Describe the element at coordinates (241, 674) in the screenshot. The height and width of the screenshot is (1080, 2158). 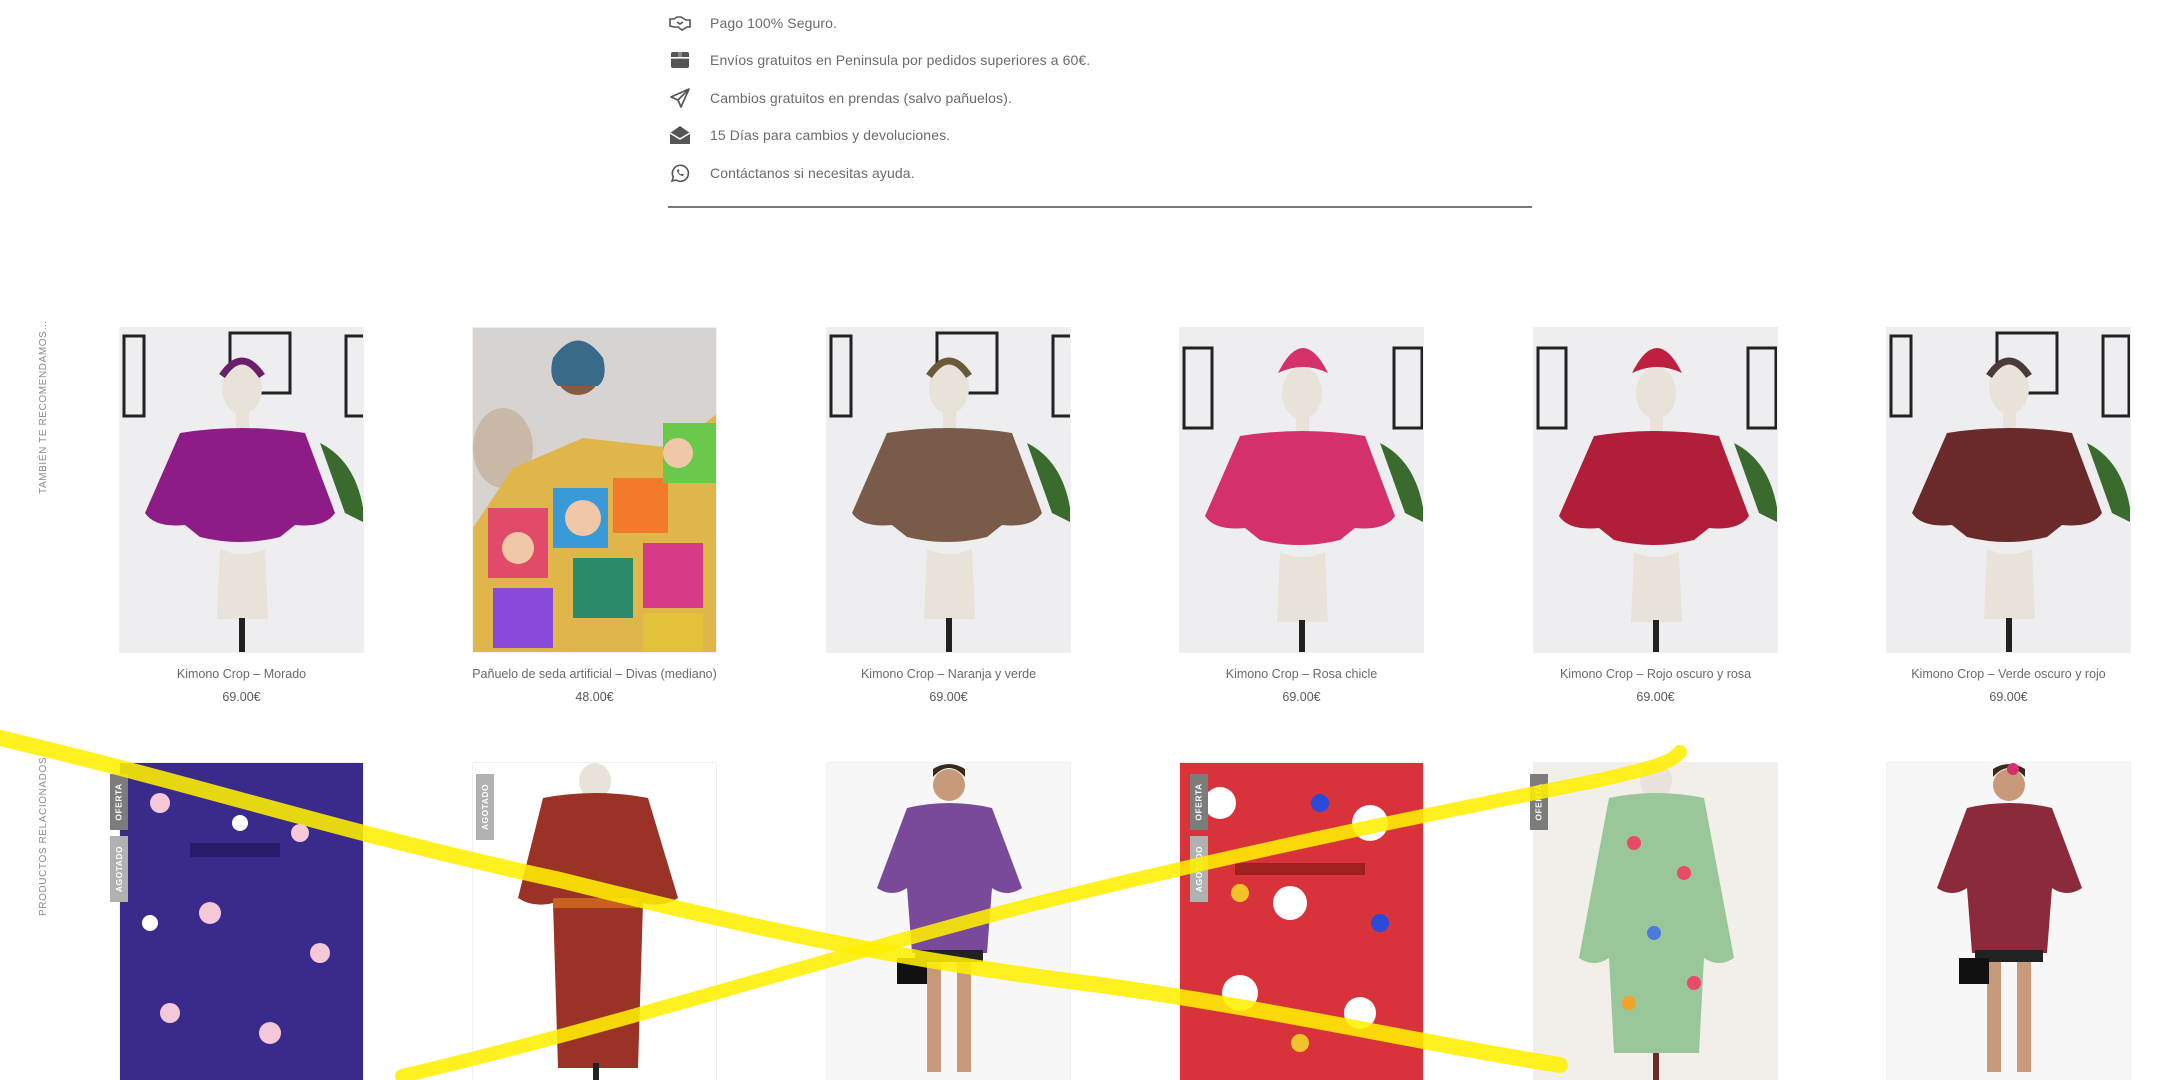
I see `product-name: Kimono Crop – Morado` at that location.